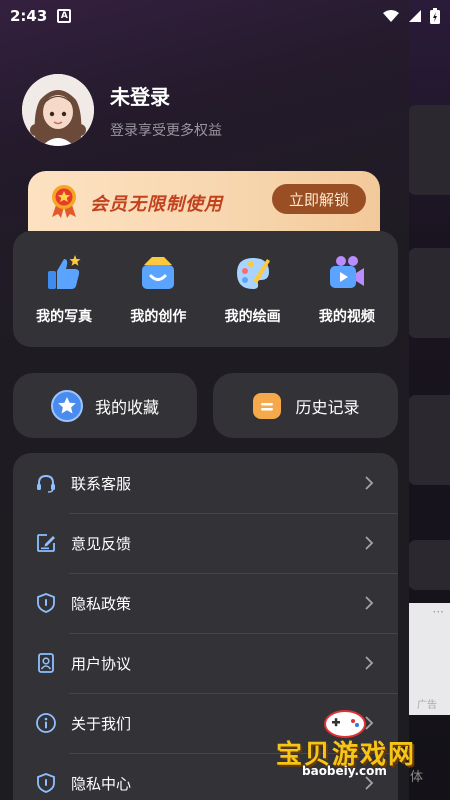  Describe the element at coordinates (64, 201) in the screenshot. I see `medal-icon` at that location.